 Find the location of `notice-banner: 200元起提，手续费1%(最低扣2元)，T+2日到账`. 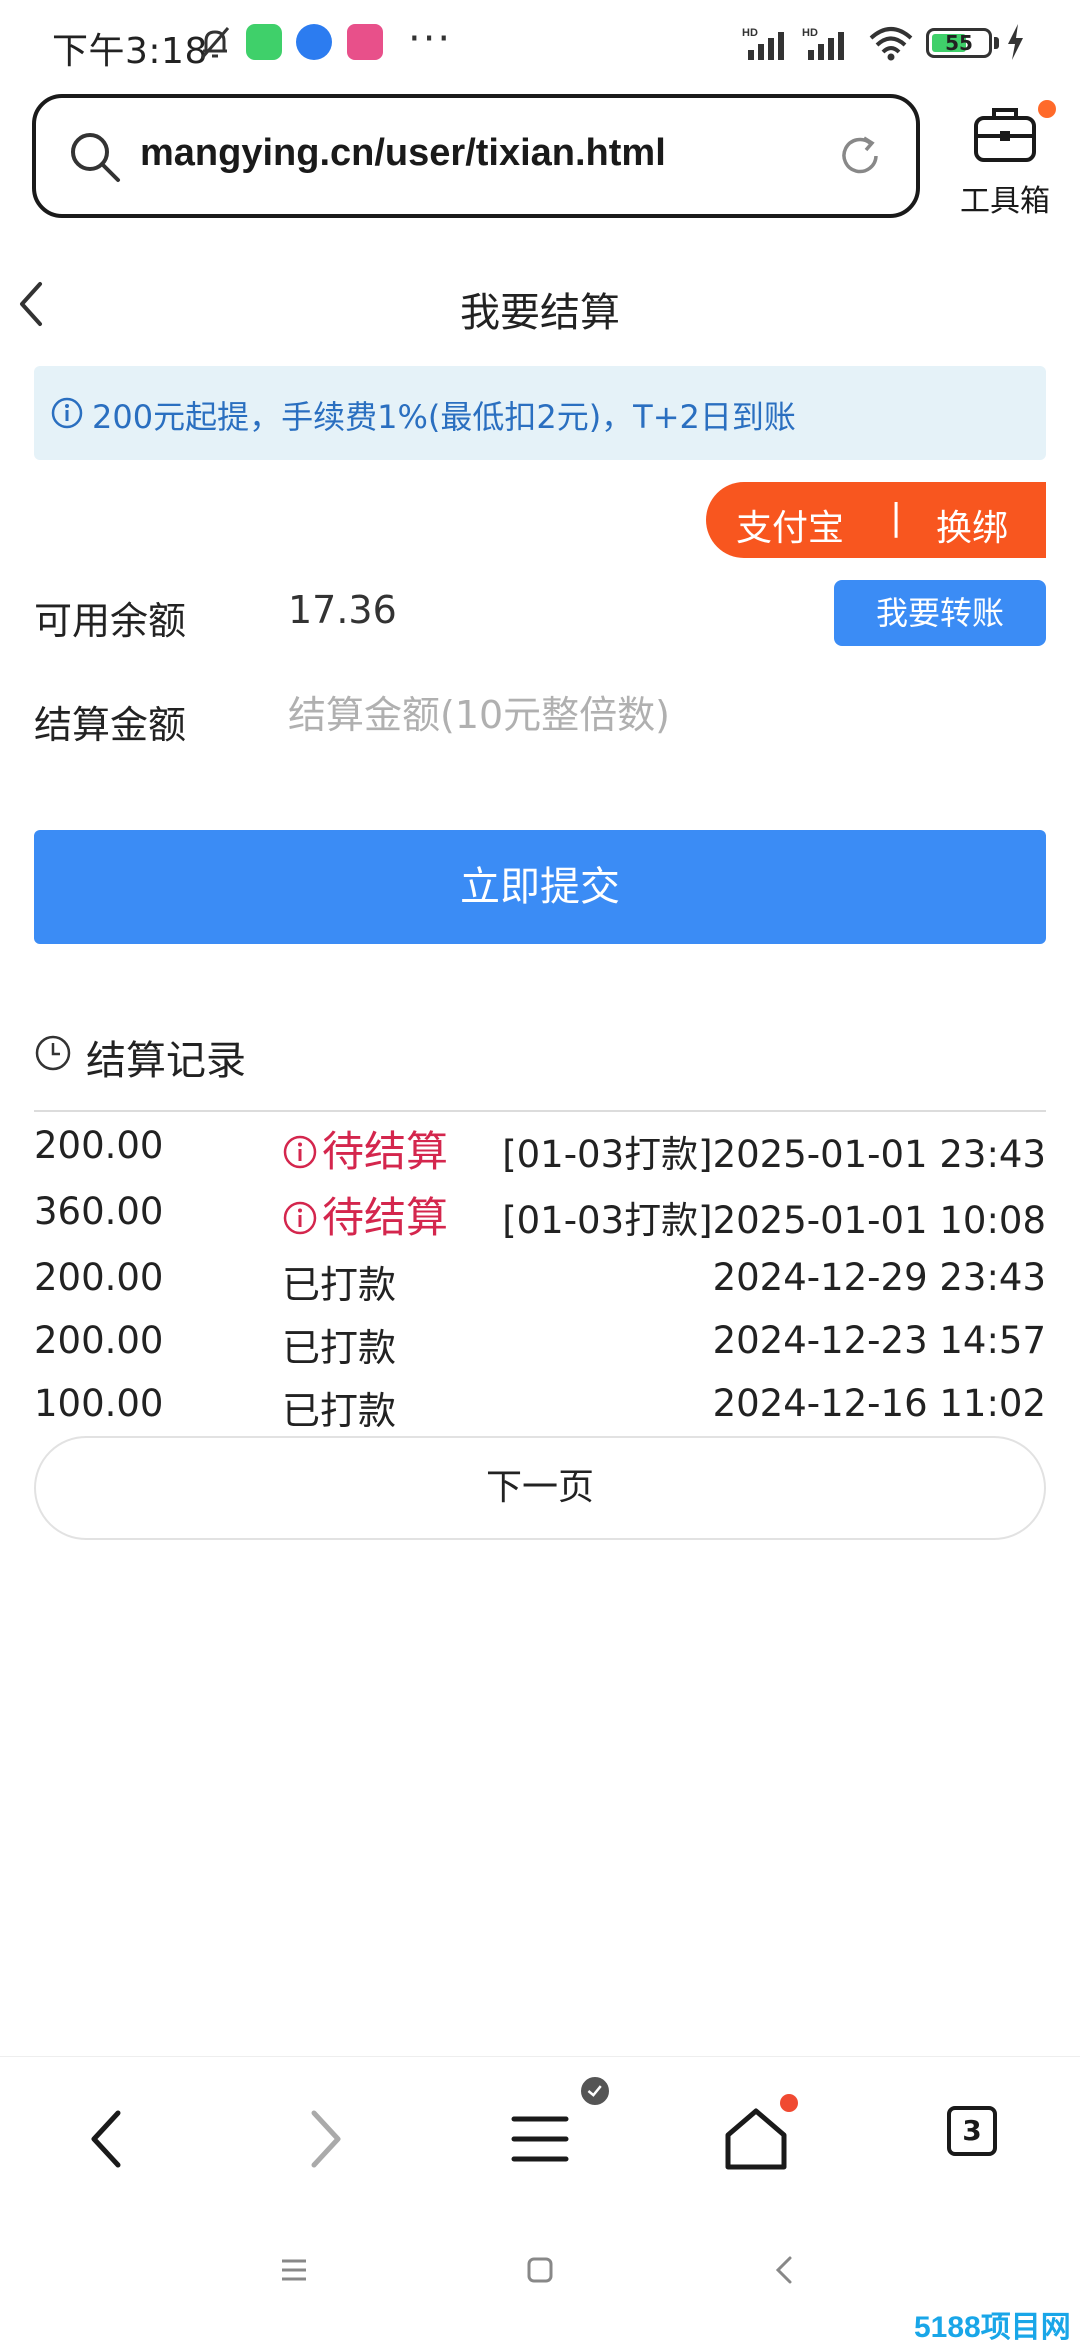

notice-banner: 200元起提，手续费1%(最低扣2元)，T+2日到账 is located at coordinates (540, 413).